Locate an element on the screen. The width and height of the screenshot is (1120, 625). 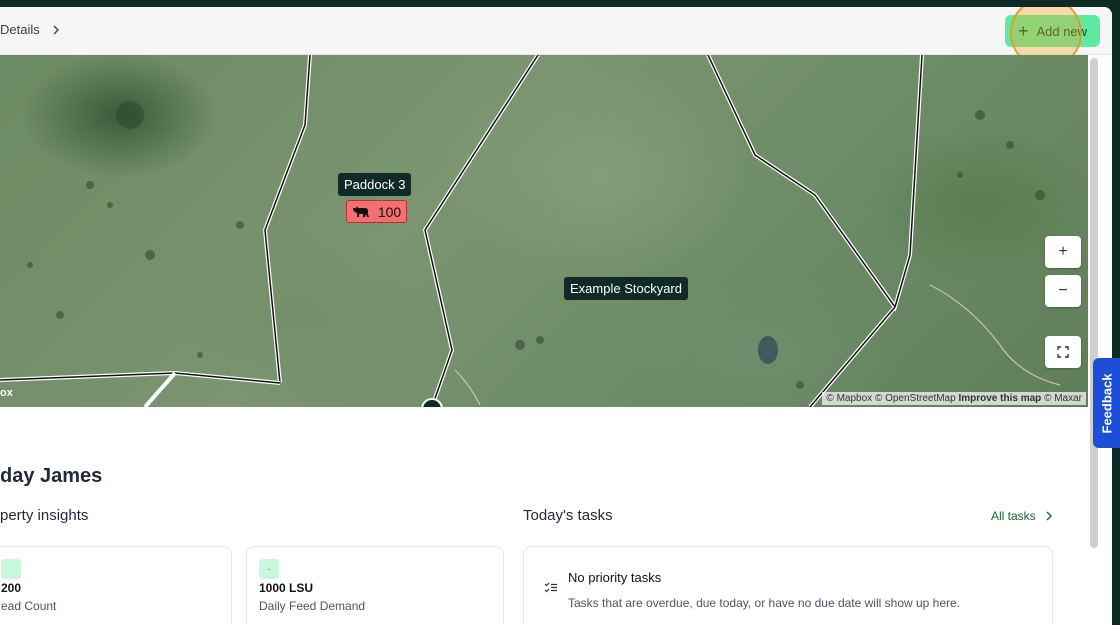
stock-count-badge: 100 is located at coordinates (376, 211).